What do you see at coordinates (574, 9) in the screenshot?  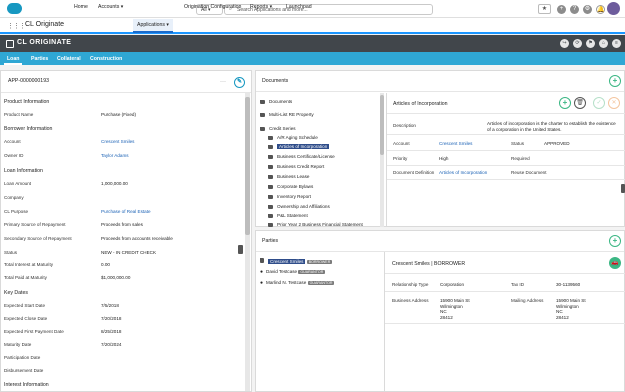 I see `help-icon: ?` at bounding box center [574, 9].